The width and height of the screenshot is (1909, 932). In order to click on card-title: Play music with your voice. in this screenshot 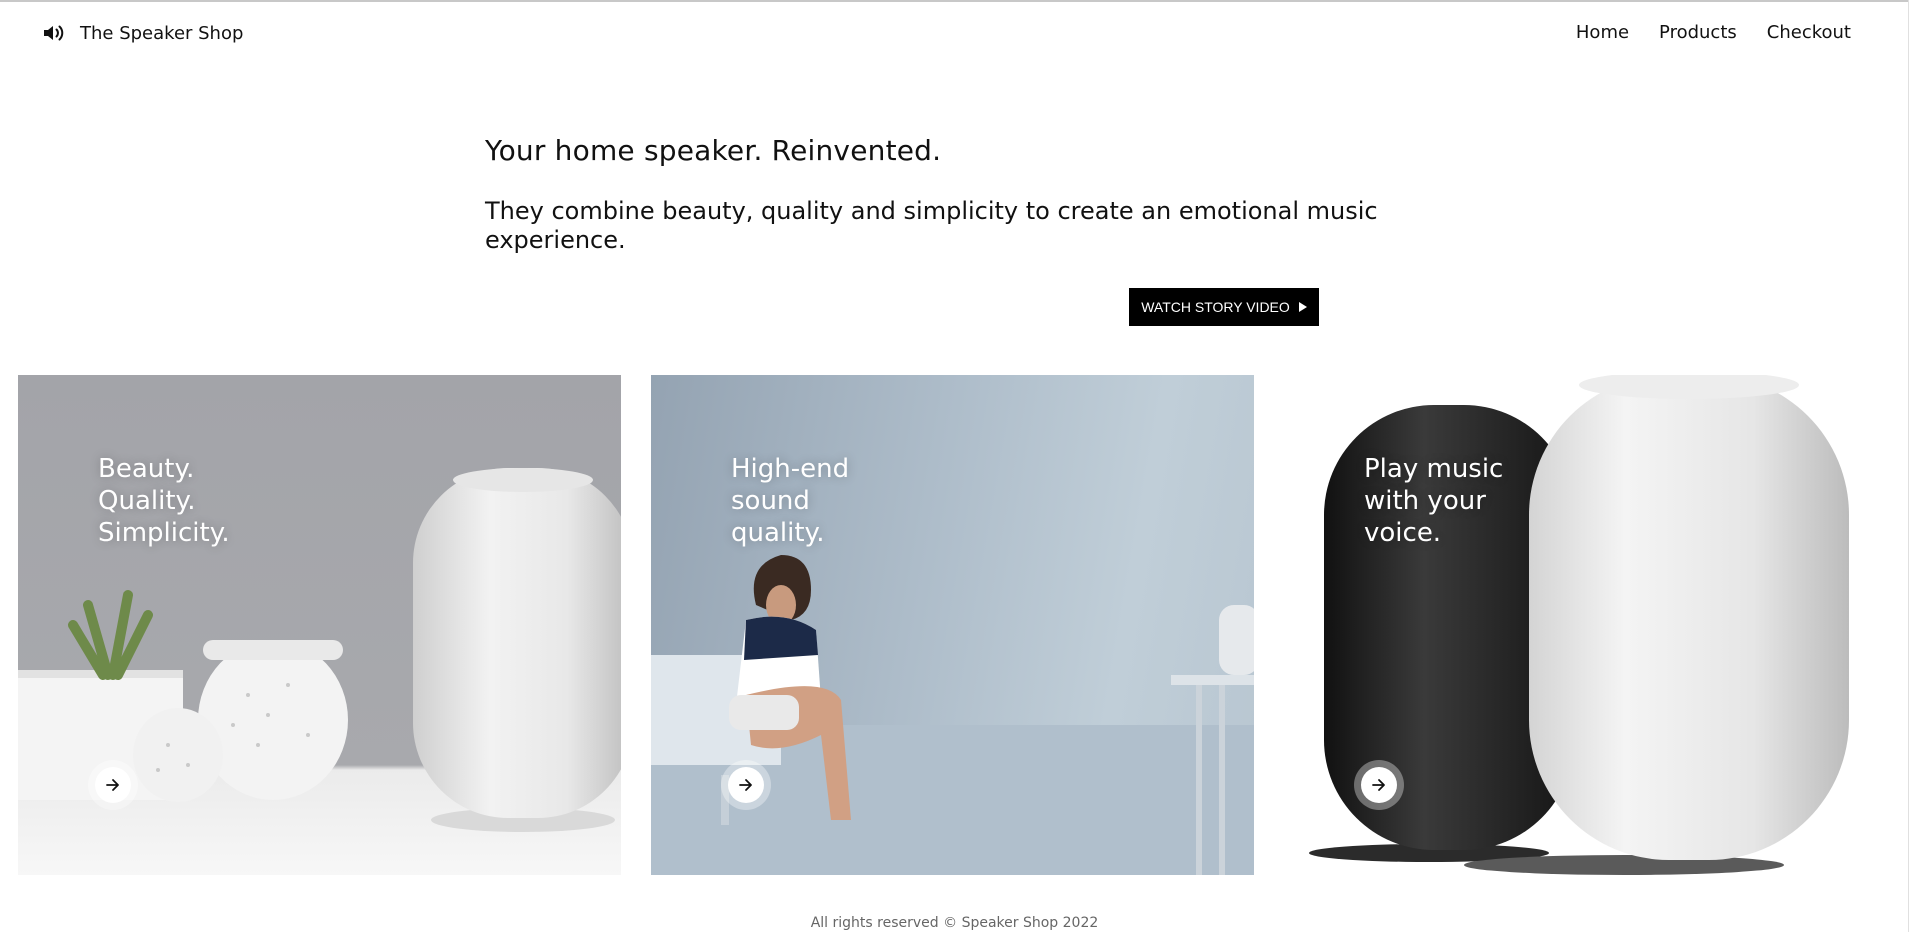, I will do `click(1474, 501)`.